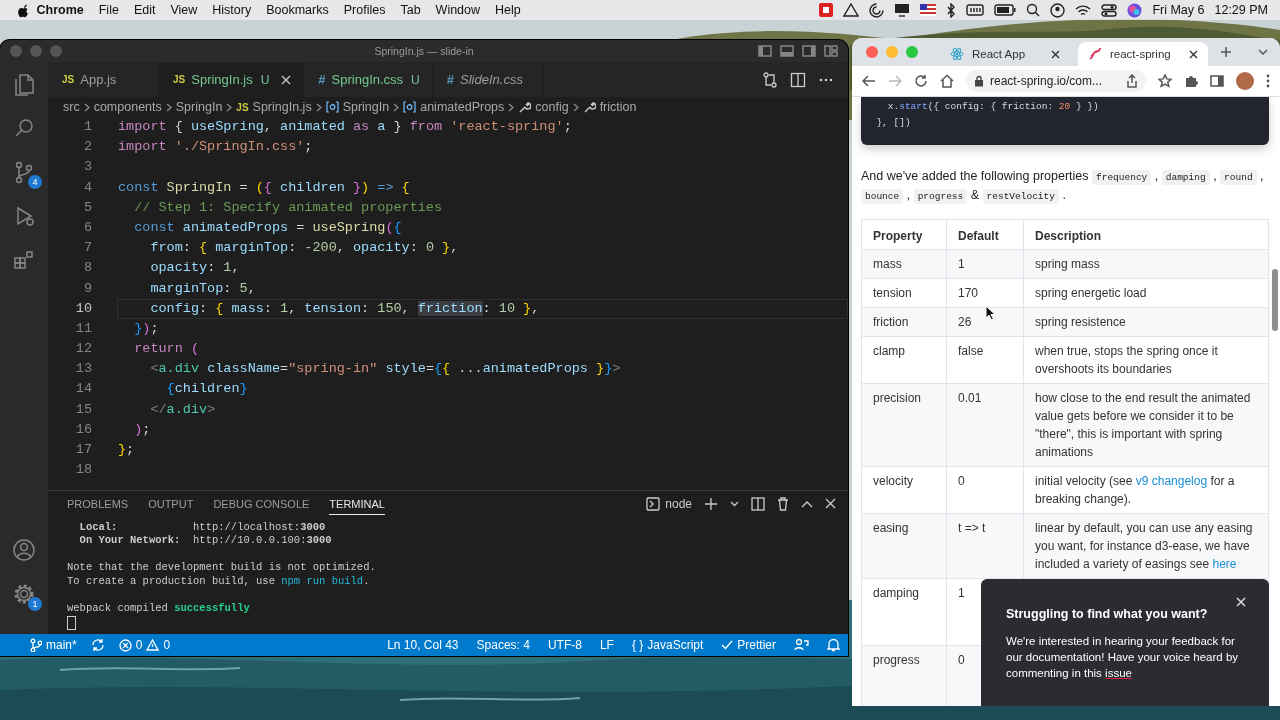 This screenshot has height=720, width=1280. What do you see at coordinates (139, 645) in the screenshot?
I see `error-count: 0` at bounding box center [139, 645].